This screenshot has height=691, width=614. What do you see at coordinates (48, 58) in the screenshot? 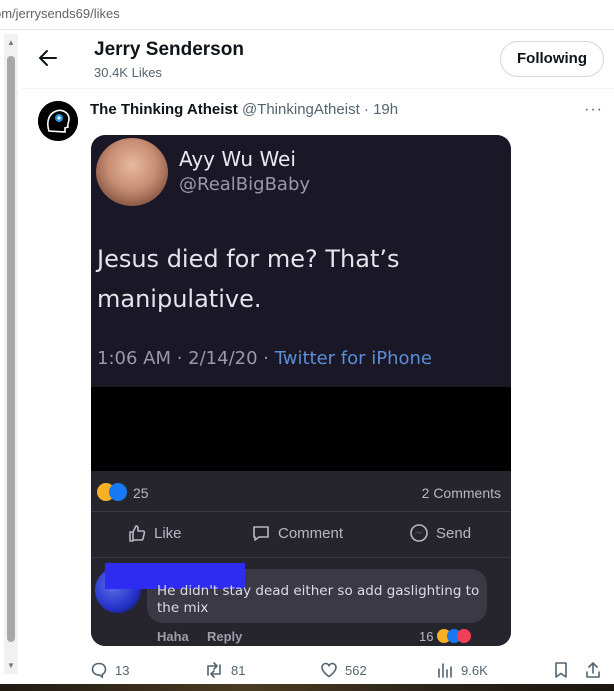
I see `back-arrow-icon` at bounding box center [48, 58].